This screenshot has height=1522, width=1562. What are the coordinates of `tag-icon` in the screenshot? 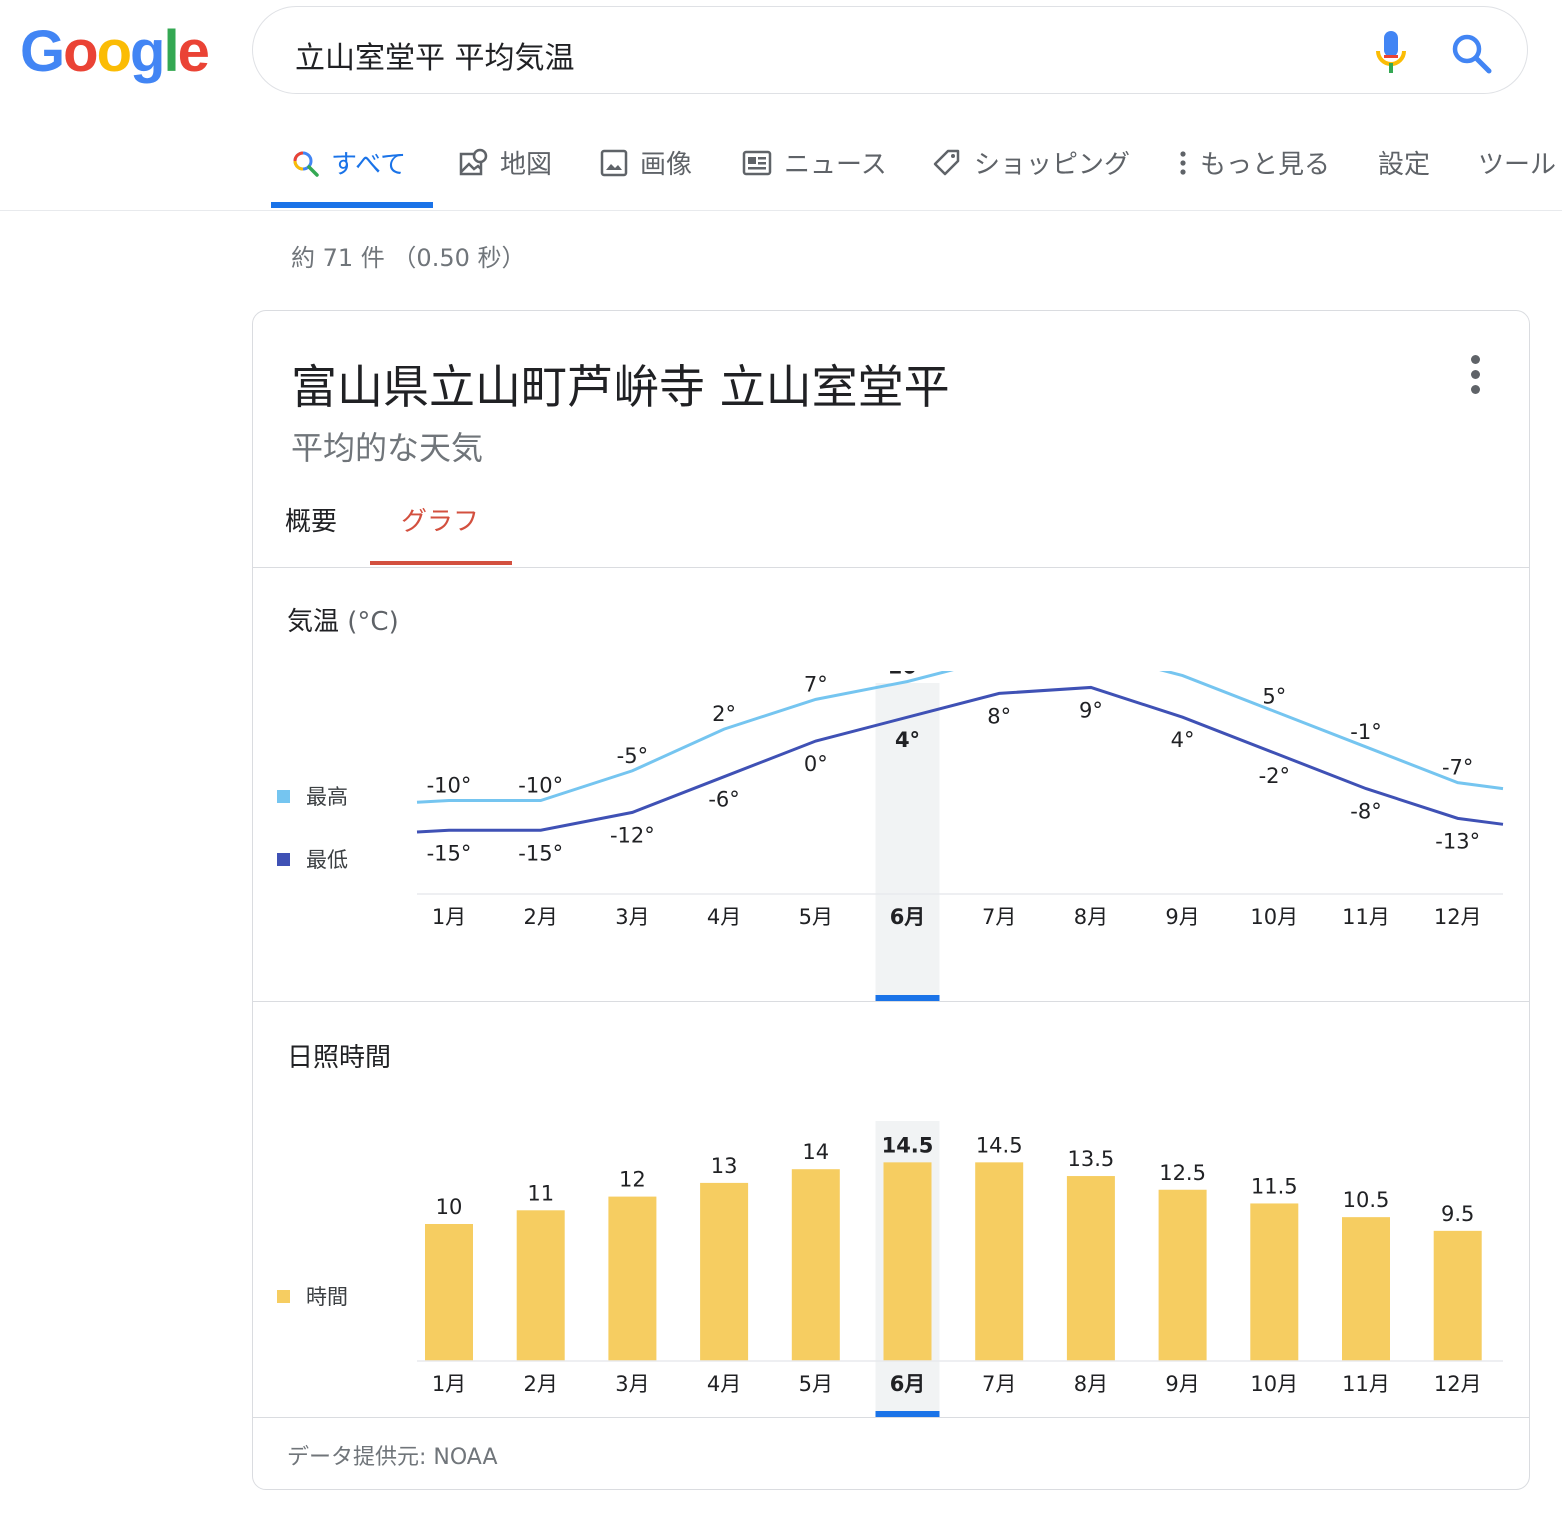 It's located at (946, 162).